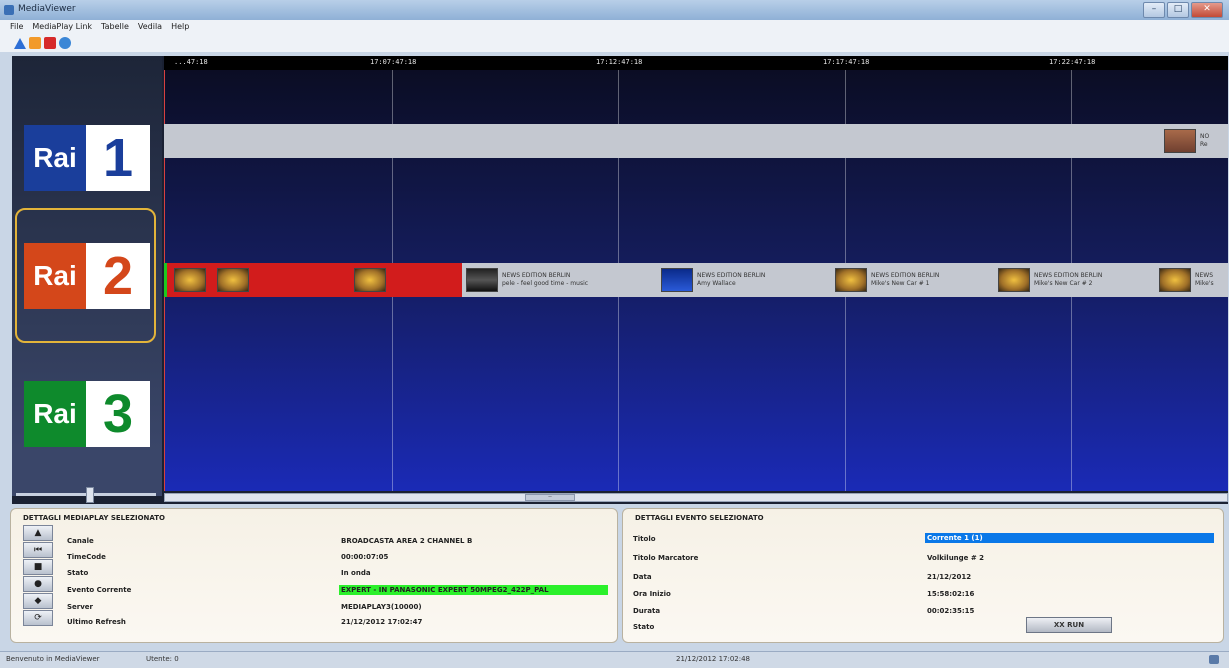 This screenshot has width=1229, height=668. Describe the element at coordinates (1063, 283) in the screenshot. I see `event-subtitle: Mike's New Car # 2` at that location.